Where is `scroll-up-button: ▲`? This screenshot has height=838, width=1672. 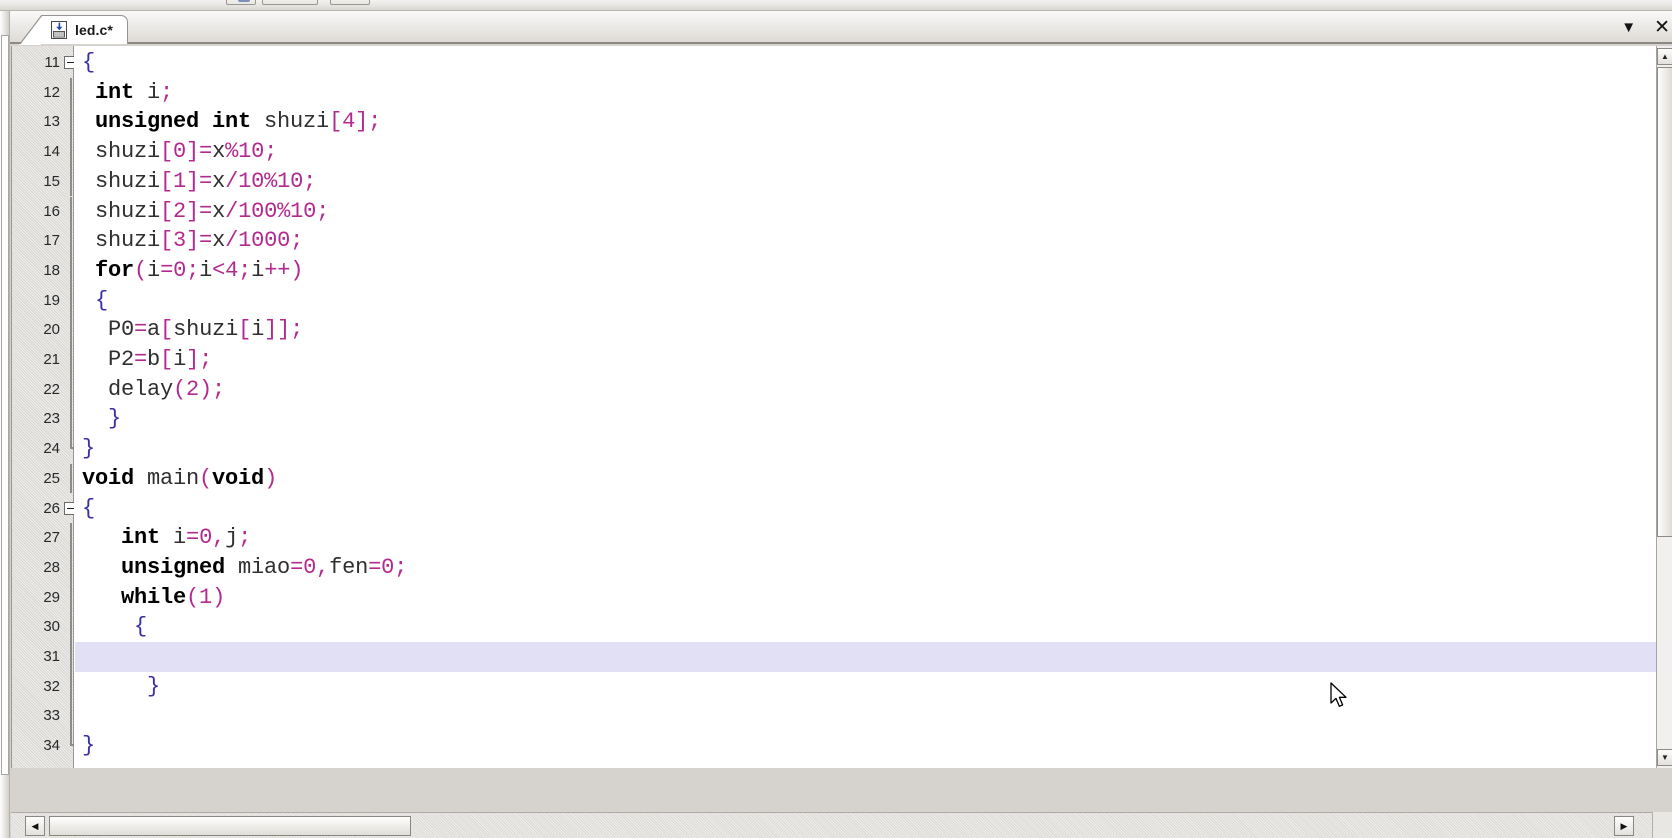 scroll-up-button: ▲ is located at coordinates (1664, 56).